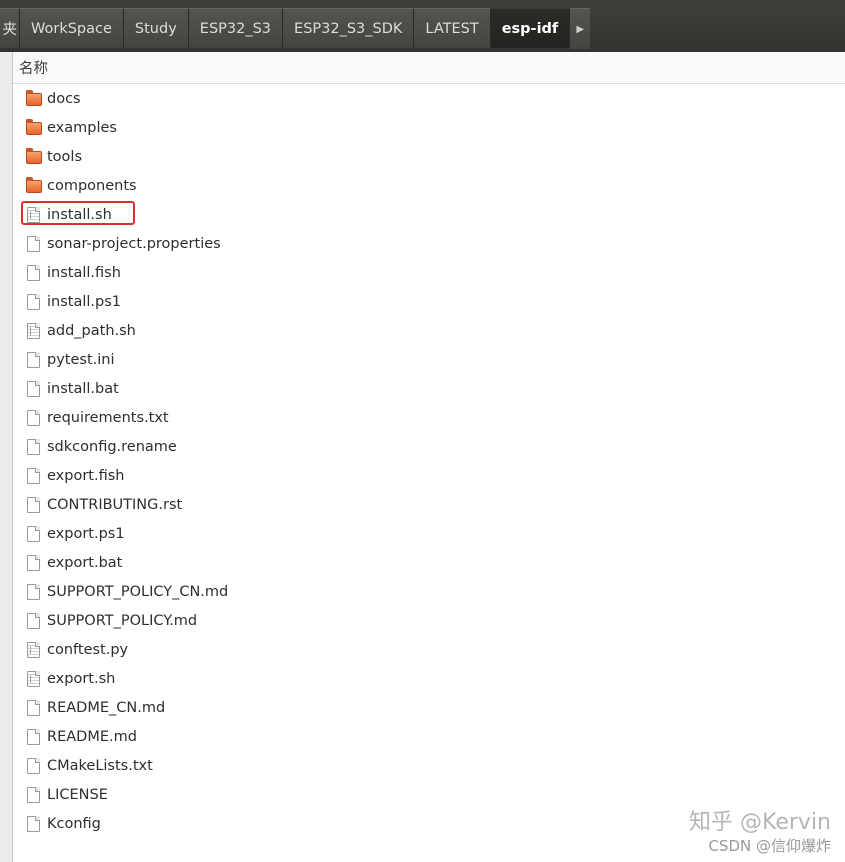 The height and width of the screenshot is (862, 845). What do you see at coordinates (81, 360) in the screenshot?
I see `file-name: pytest.ini` at bounding box center [81, 360].